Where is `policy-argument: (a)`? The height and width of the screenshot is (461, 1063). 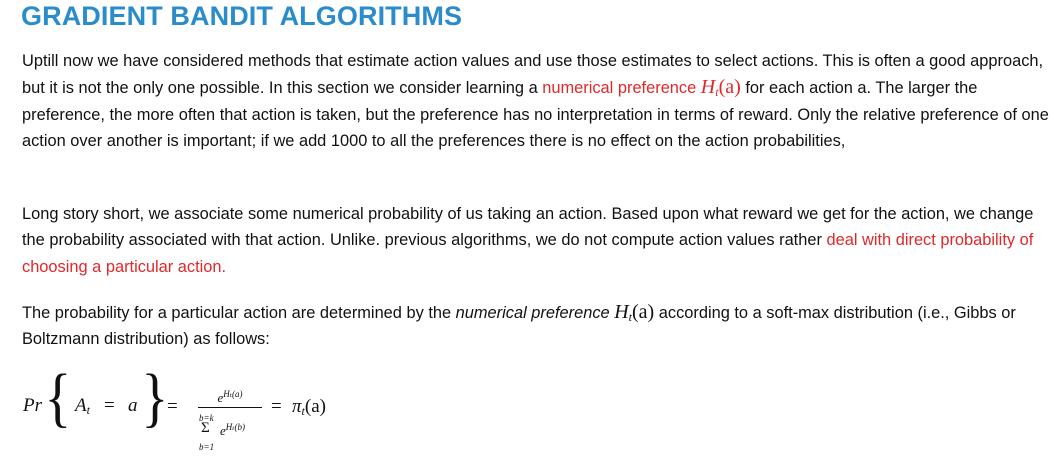 policy-argument: (a) is located at coordinates (315, 406).